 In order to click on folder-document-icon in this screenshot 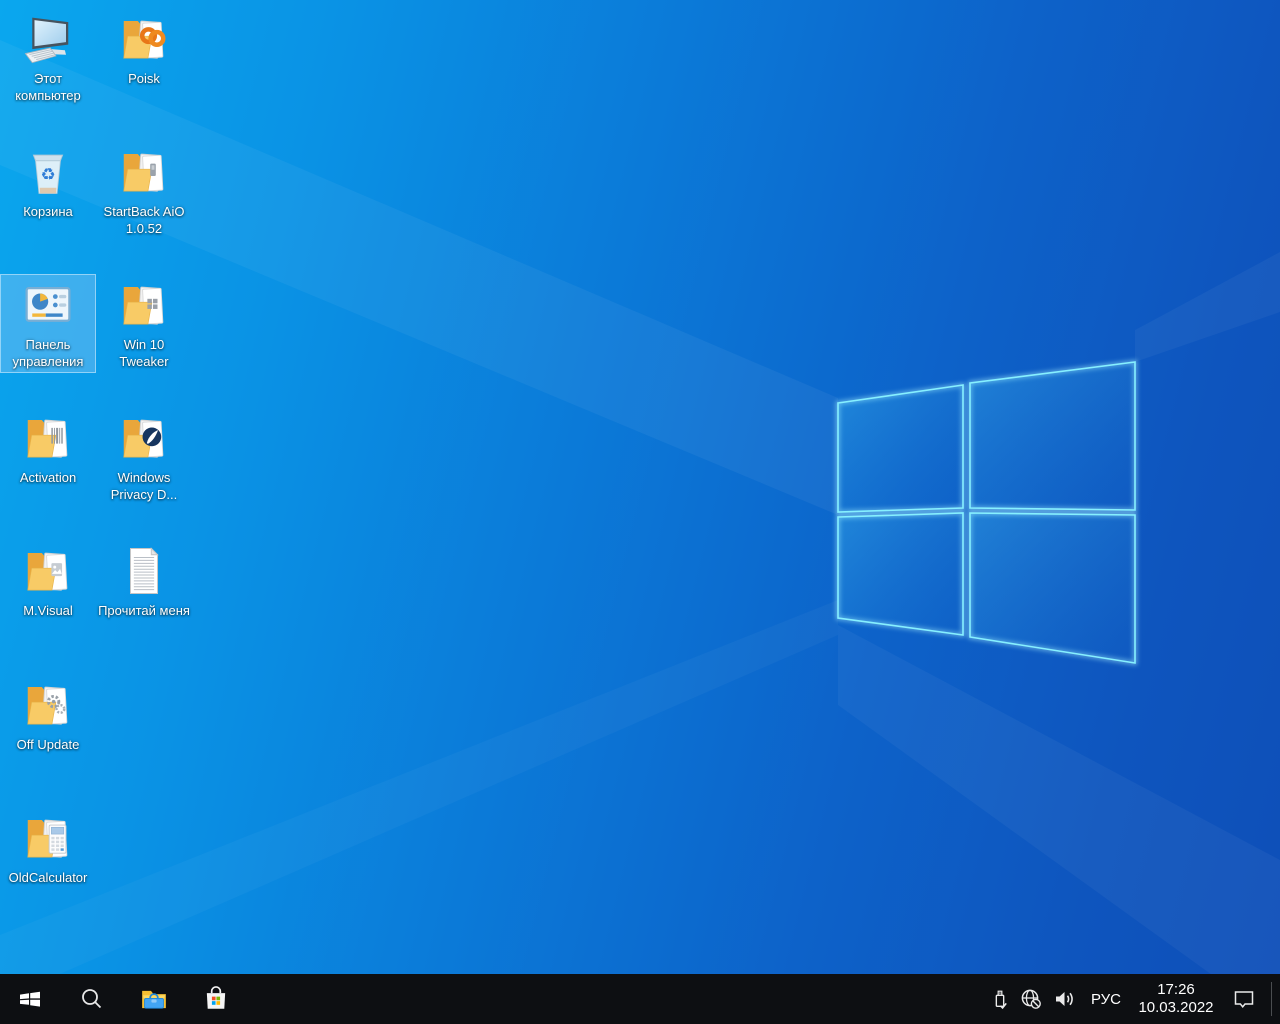, I will do `click(143, 172)`.